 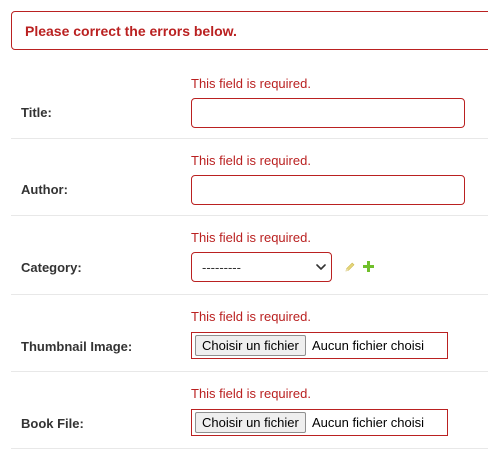 What do you see at coordinates (321, 267) in the screenshot?
I see `chevron-down-icon` at bounding box center [321, 267].